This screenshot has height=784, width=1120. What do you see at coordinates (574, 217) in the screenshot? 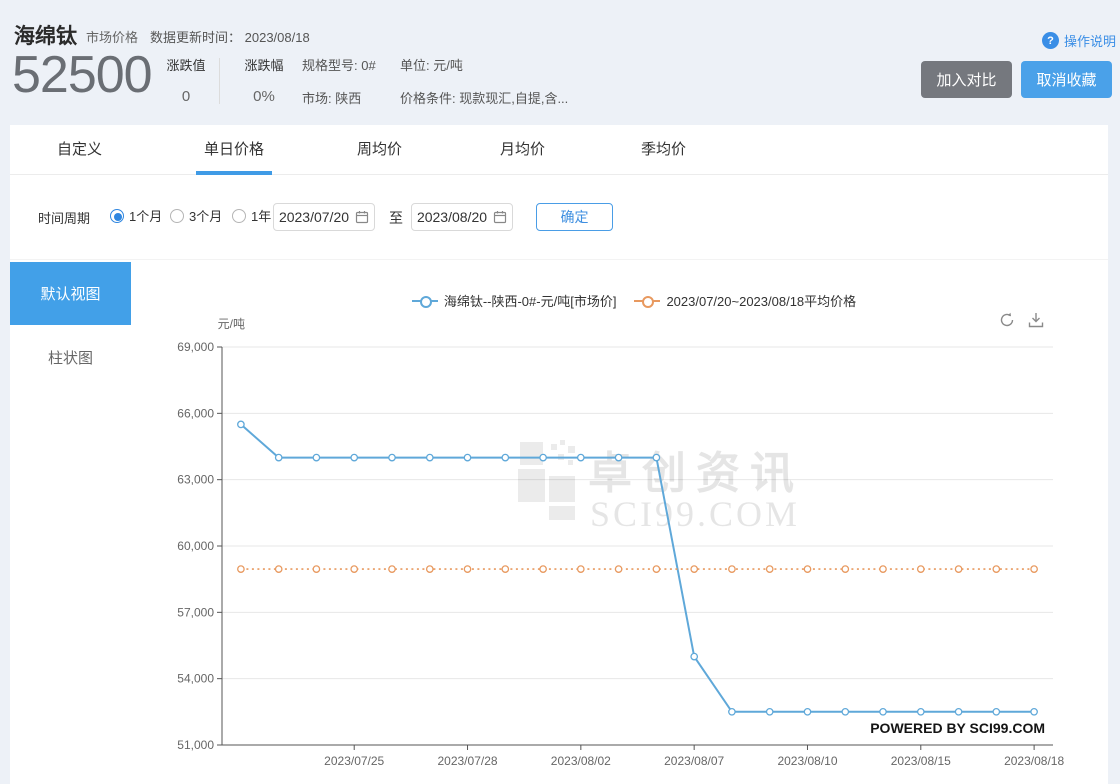
I see `confirm-button: 确定` at bounding box center [574, 217].